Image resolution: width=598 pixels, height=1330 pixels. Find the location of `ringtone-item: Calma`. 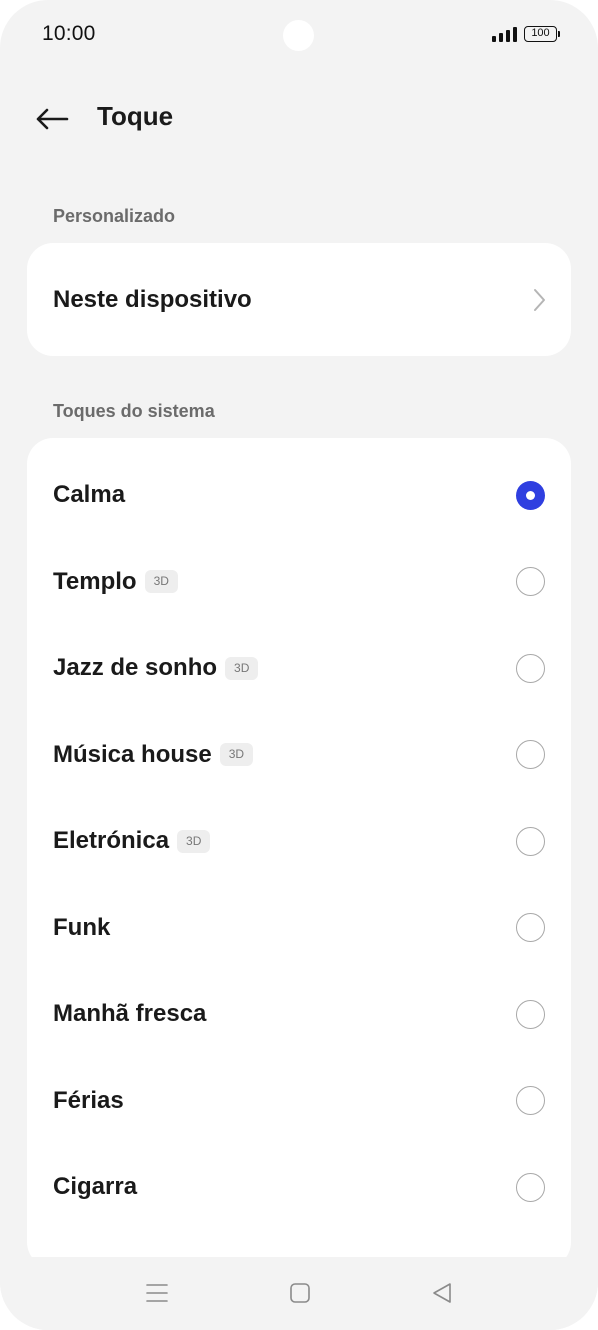

ringtone-item: Calma is located at coordinates (299, 495).